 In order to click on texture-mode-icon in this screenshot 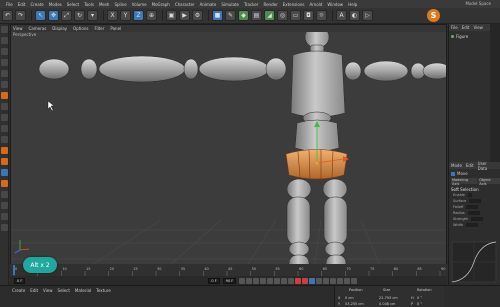, I will do `click(4, 51)`.